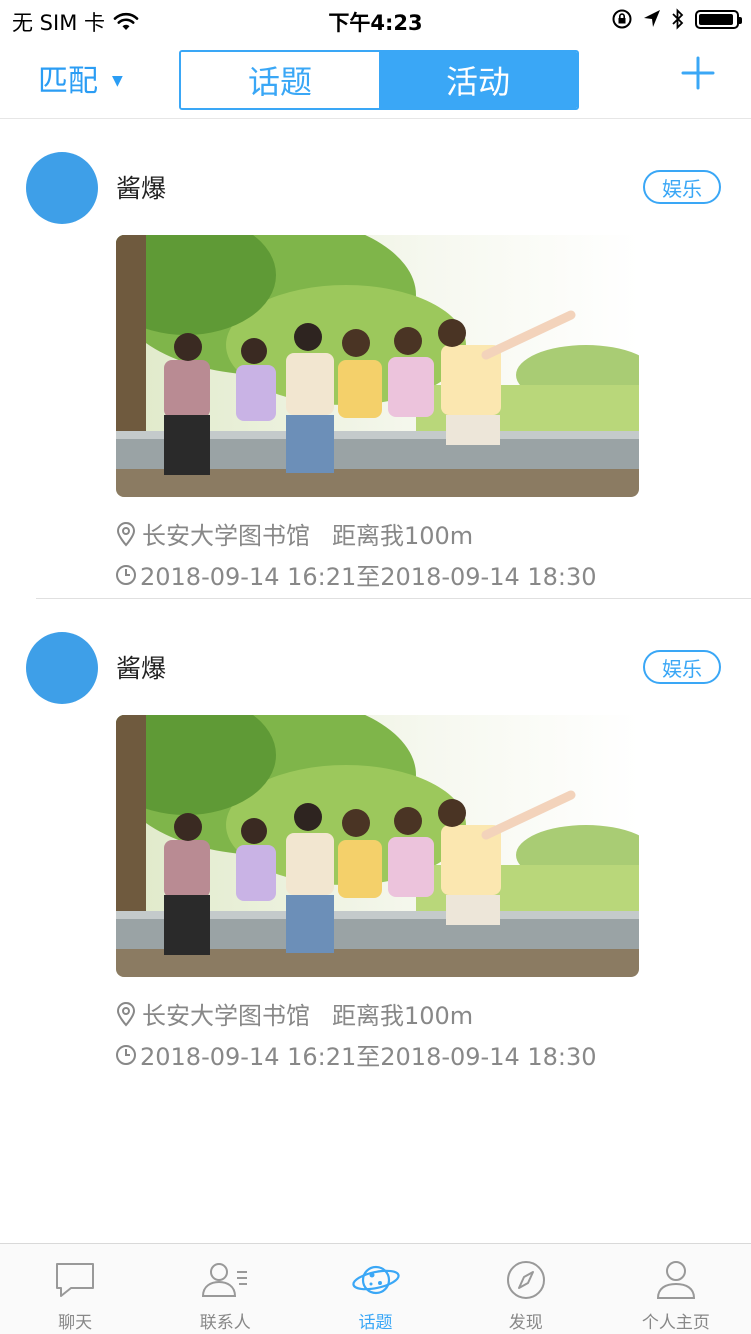 This screenshot has width=751, height=1334. Describe the element at coordinates (375, 1323) in the screenshot. I see `tab-label: 话题` at that location.